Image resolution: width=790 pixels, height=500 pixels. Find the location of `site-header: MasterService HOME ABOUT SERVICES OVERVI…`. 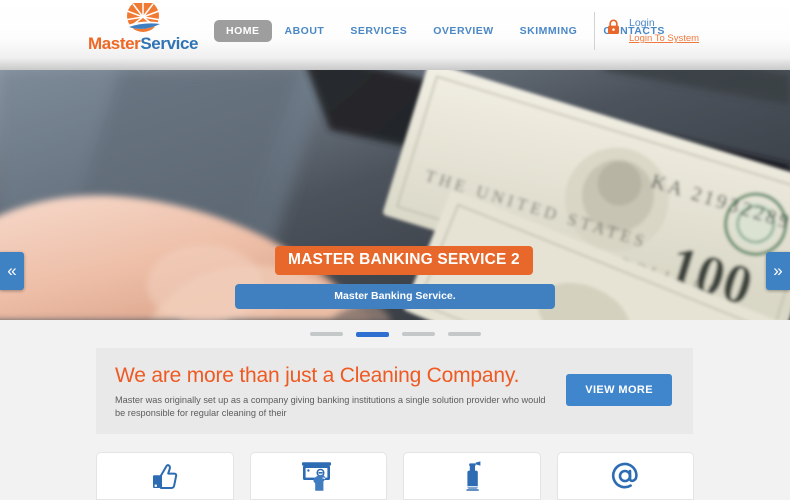

site-header: MasterService HOME ABOUT SERVICES OVERVI… is located at coordinates (395, 35).